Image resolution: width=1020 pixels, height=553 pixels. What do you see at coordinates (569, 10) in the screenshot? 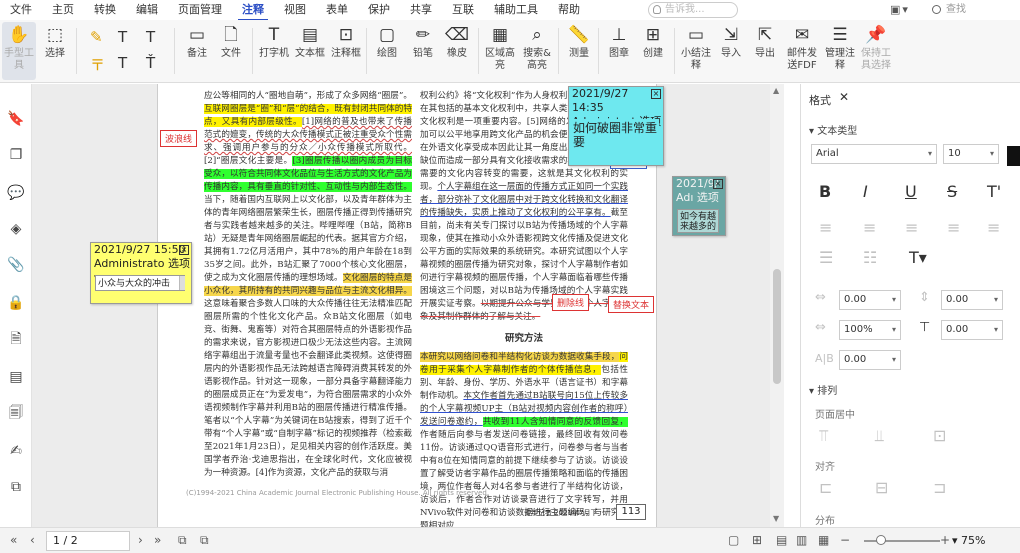
I see `menu-help: 帮助` at bounding box center [569, 10].